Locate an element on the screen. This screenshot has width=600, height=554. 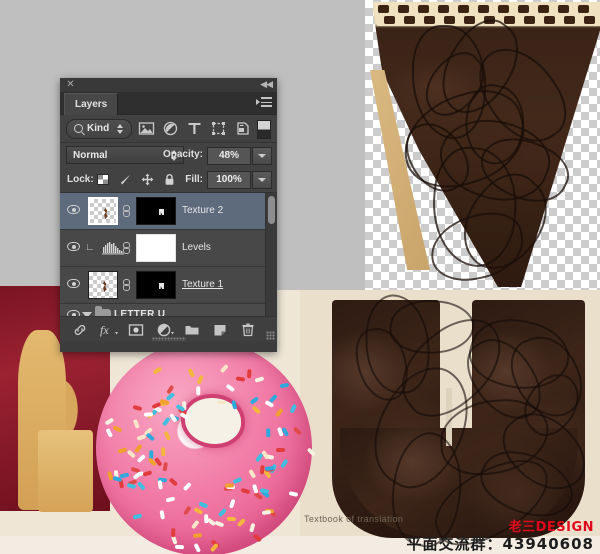
magnifier-icon is located at coordinates (78, 128).